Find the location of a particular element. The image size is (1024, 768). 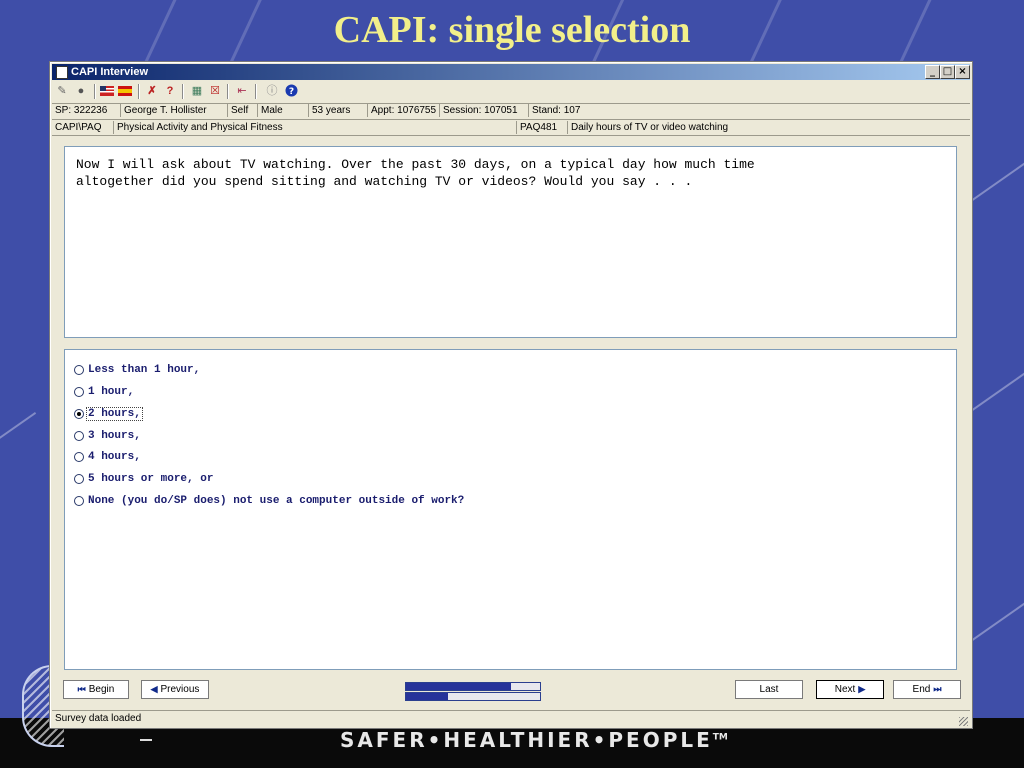

footer-slogan: SAFER•HEALTHIER•PEOPLETM is located at coordinates (534, 740).